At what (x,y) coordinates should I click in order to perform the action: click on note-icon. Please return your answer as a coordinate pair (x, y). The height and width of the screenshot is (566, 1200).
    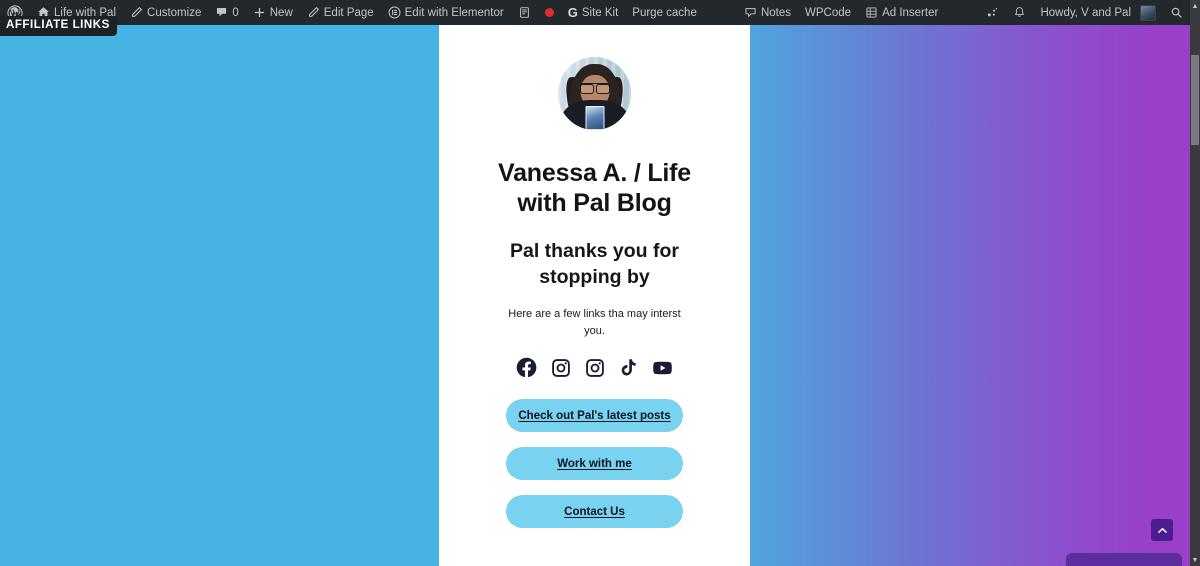
    Looking at the image, I should click on (750, 12).